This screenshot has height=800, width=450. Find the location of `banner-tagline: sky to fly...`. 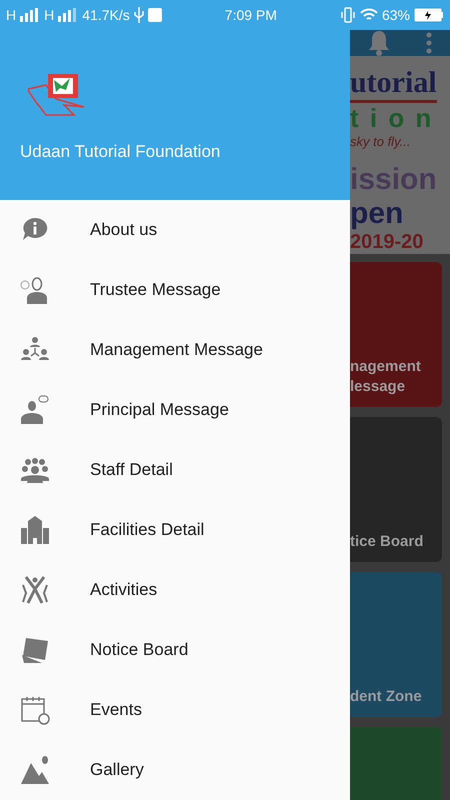

banner-tagline: sky to fly... is located at coordinates (381, 141).